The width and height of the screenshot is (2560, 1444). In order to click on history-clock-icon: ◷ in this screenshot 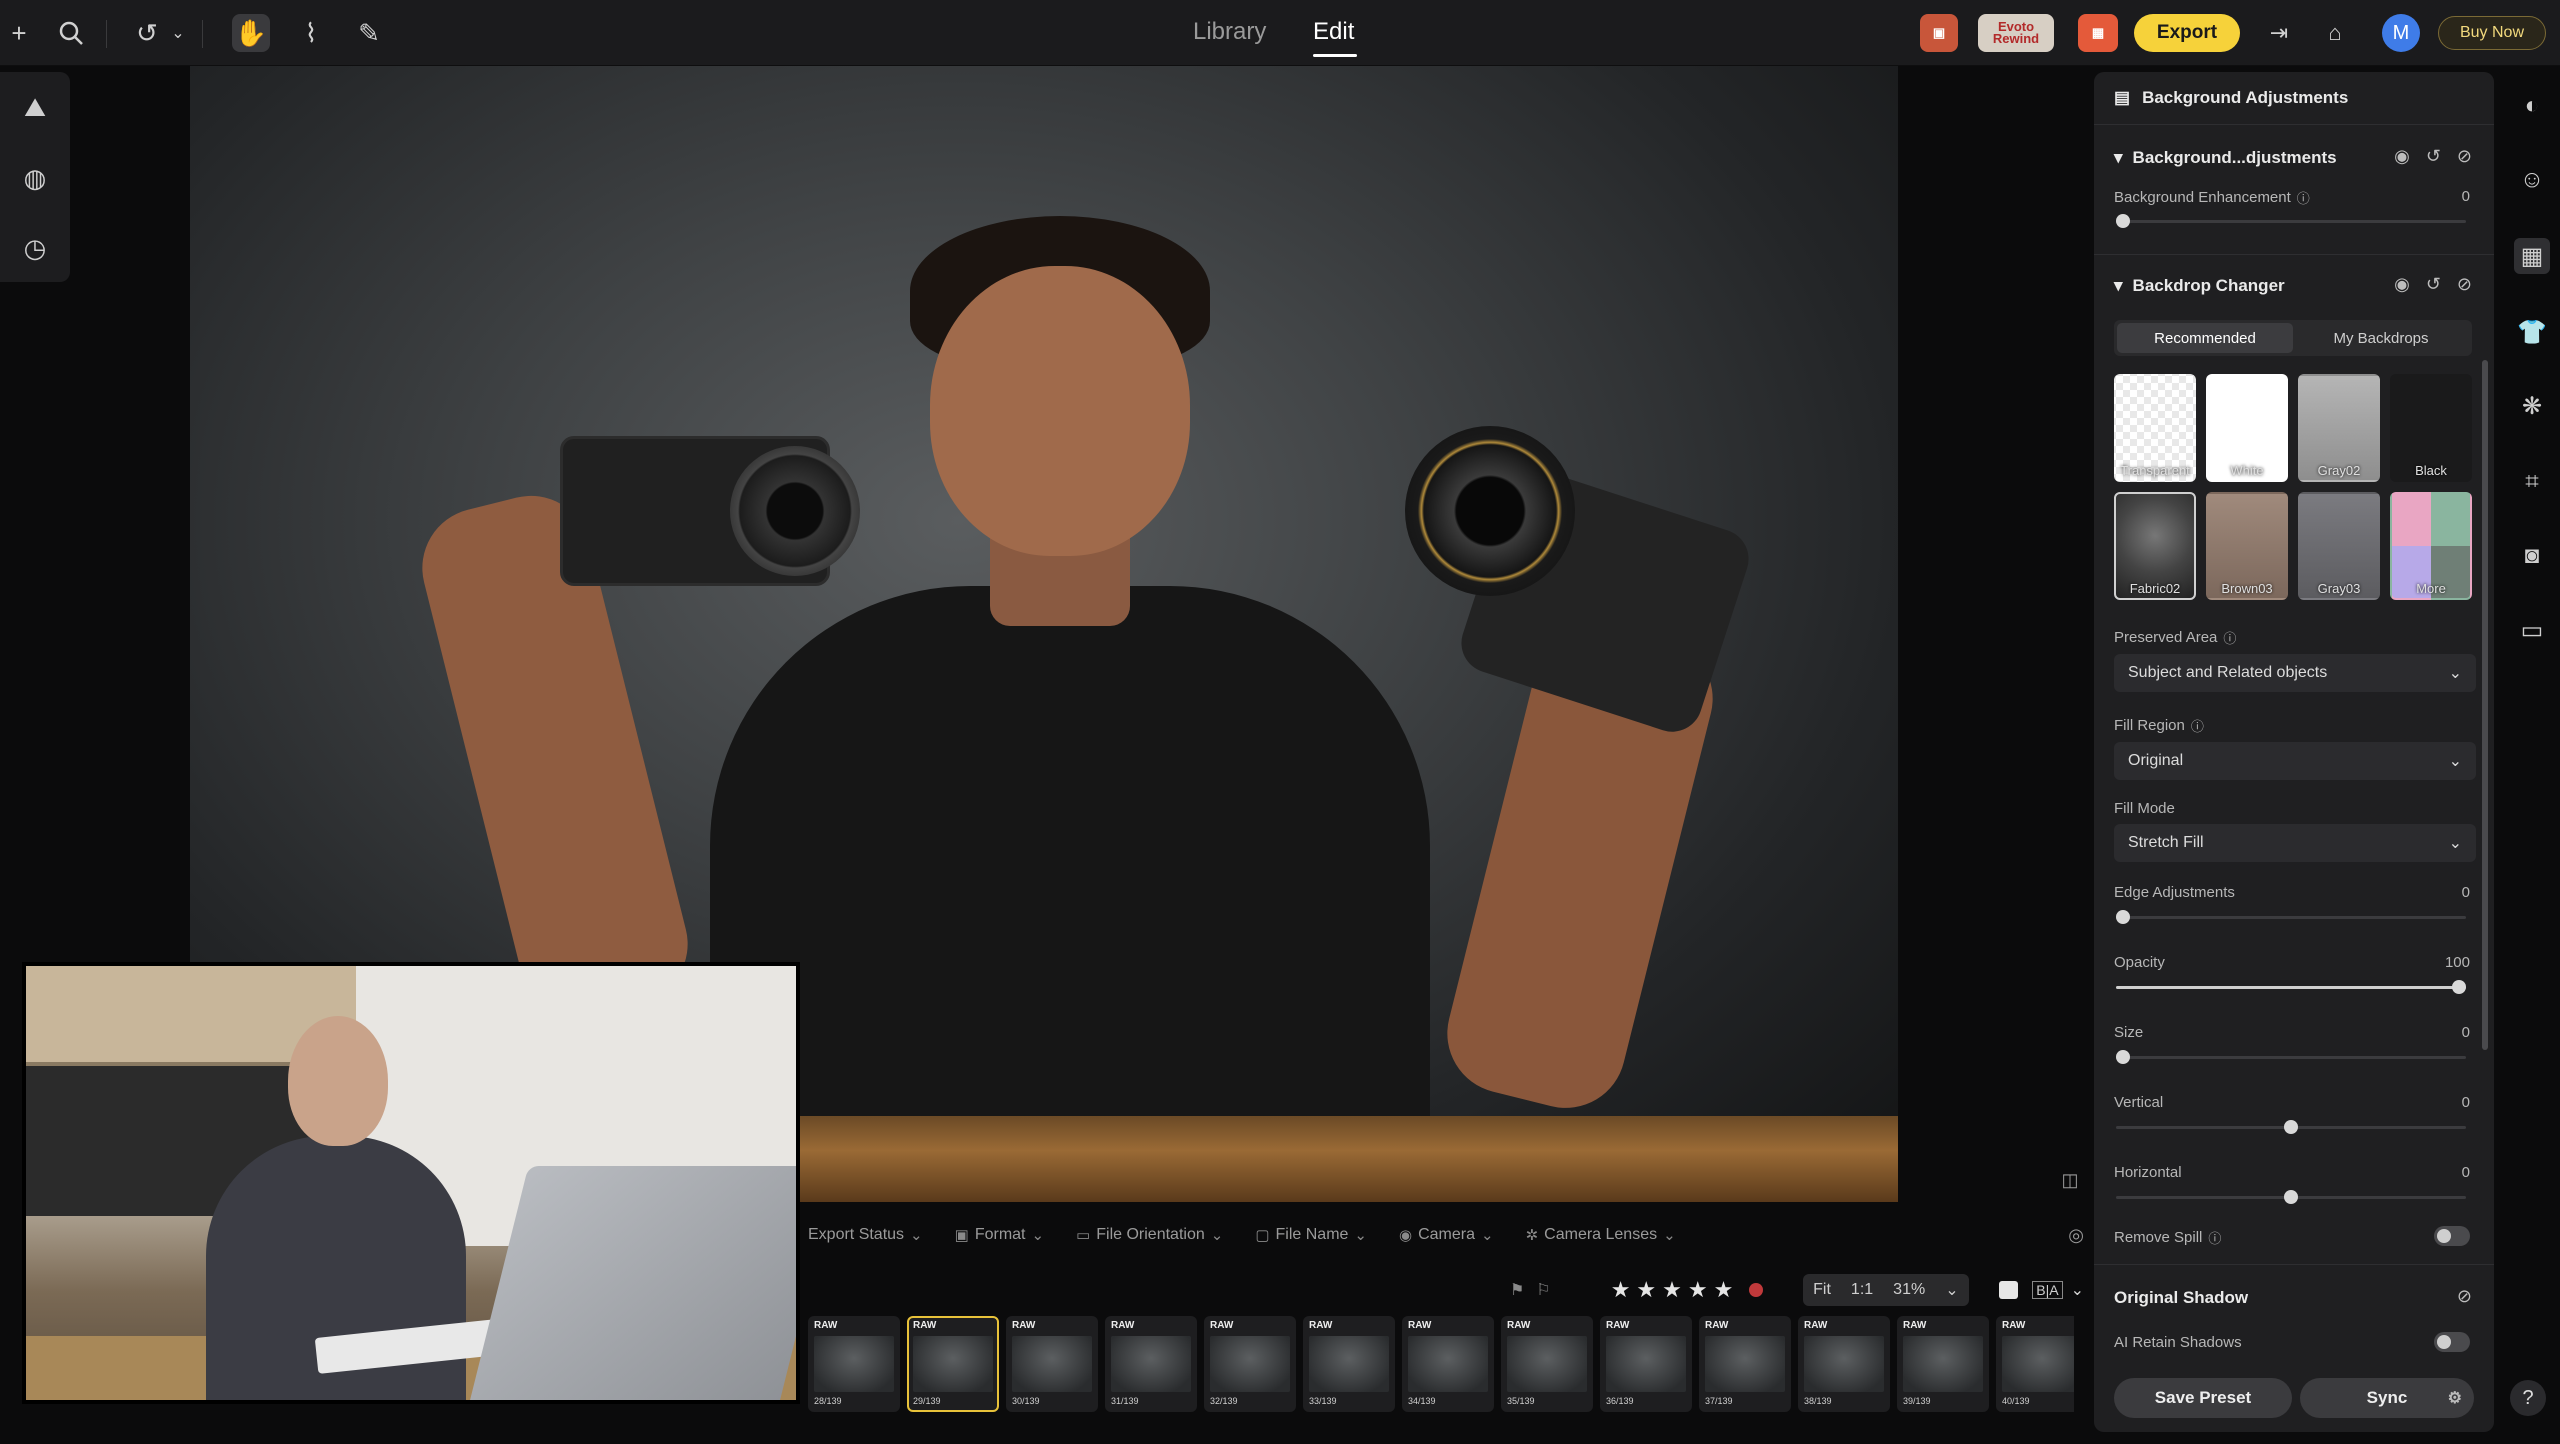, I will do `click(35, 248)`.